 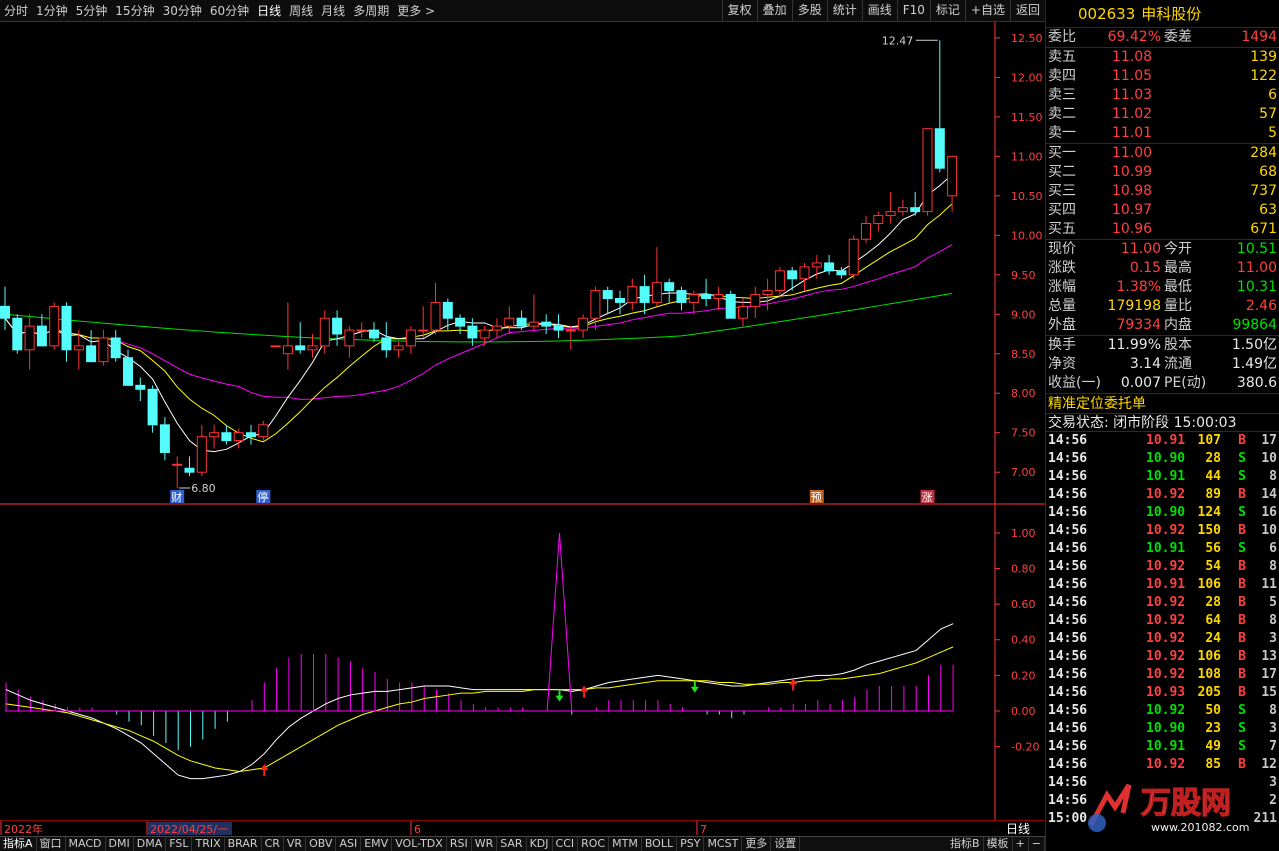 I want to click on period-3: 15分钟, so click(x=134, y=11).